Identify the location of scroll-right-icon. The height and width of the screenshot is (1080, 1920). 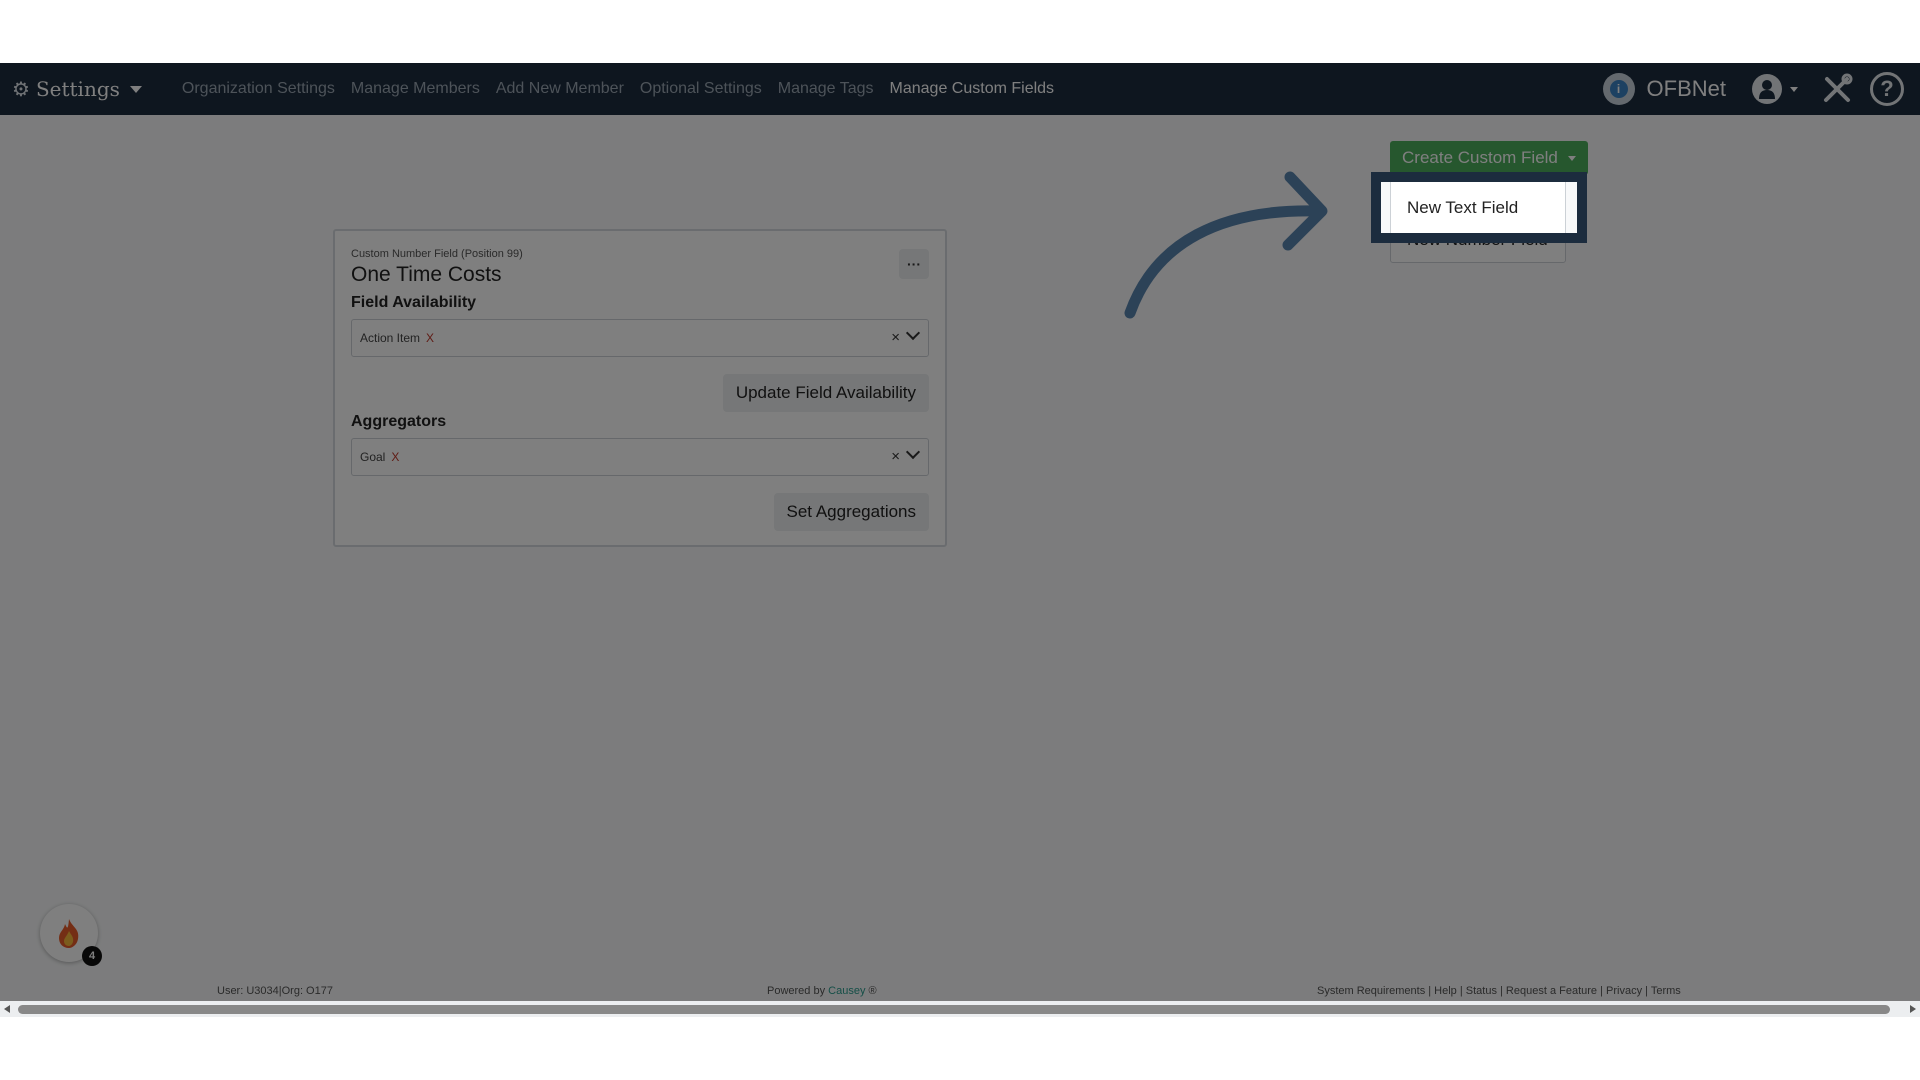
(1913, 1009).